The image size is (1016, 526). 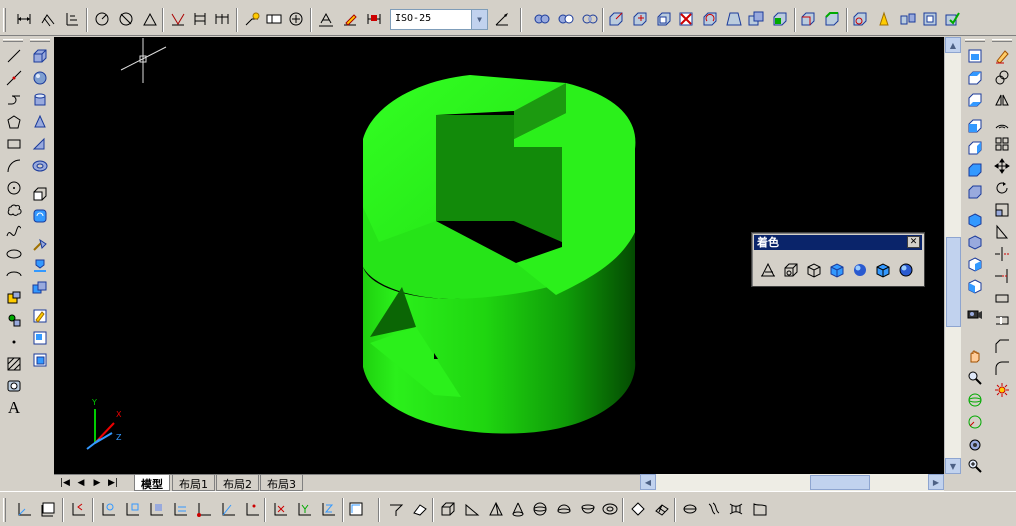 I want to click on mtext-icon: A, so click(x=14, y=408).